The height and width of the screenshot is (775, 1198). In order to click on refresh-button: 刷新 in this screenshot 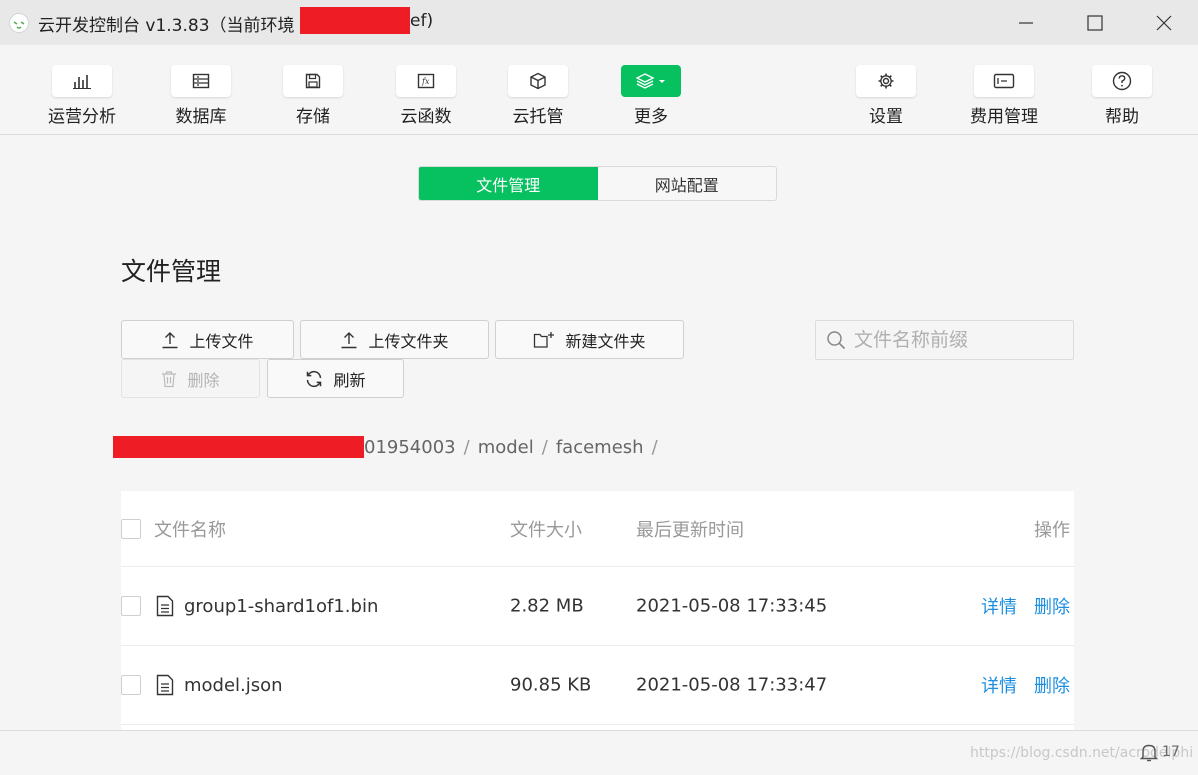, I will do `click(335, 378)`.